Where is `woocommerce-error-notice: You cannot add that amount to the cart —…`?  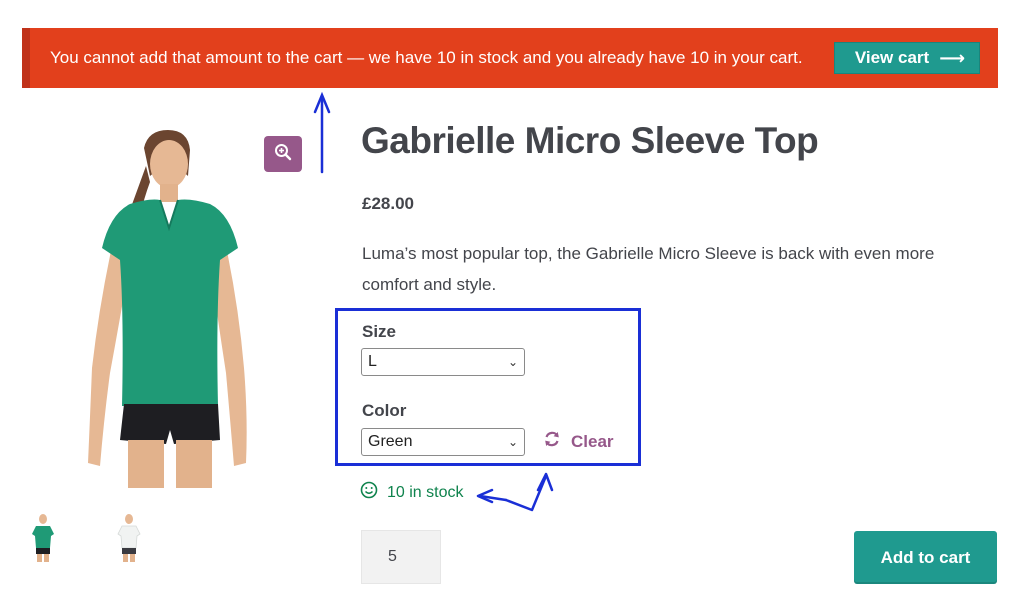
woocommerce-error-notice: You cannot add that amount to the cart —… is located at coordinates (510, 58).